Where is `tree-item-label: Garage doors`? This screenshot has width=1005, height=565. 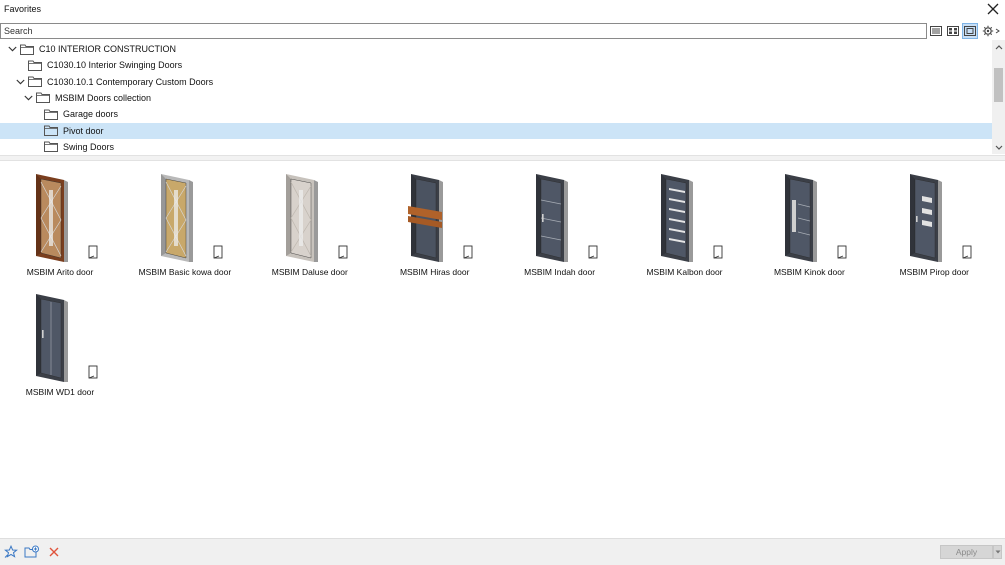 tree-item-label: Garage doors is located at coordinates (91, 114).